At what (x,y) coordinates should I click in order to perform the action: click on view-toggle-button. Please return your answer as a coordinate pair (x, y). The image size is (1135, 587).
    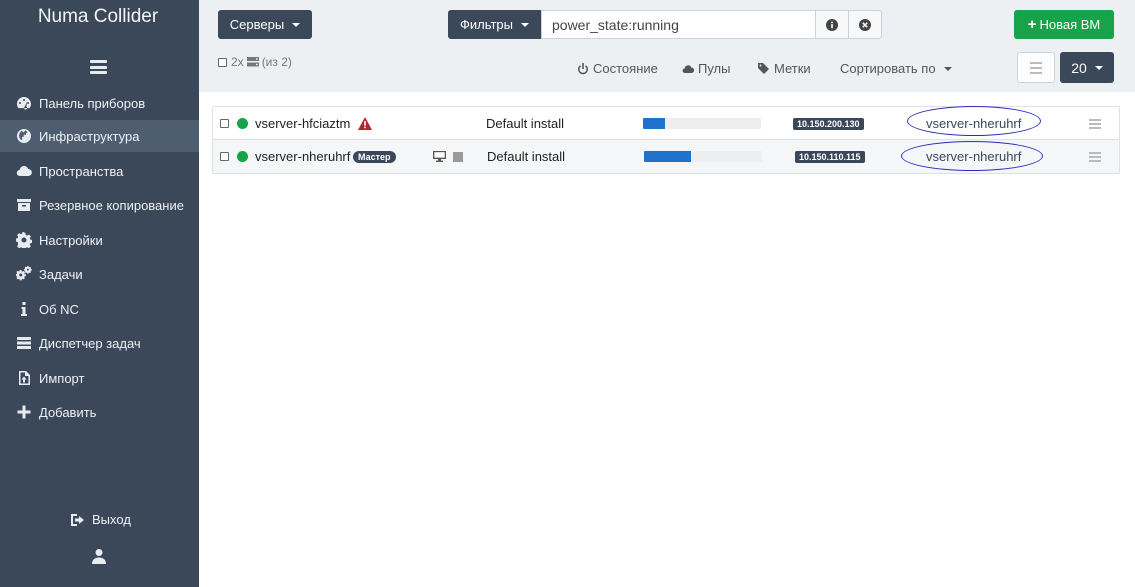
    Looking at the image, I should click on (1036, 67).